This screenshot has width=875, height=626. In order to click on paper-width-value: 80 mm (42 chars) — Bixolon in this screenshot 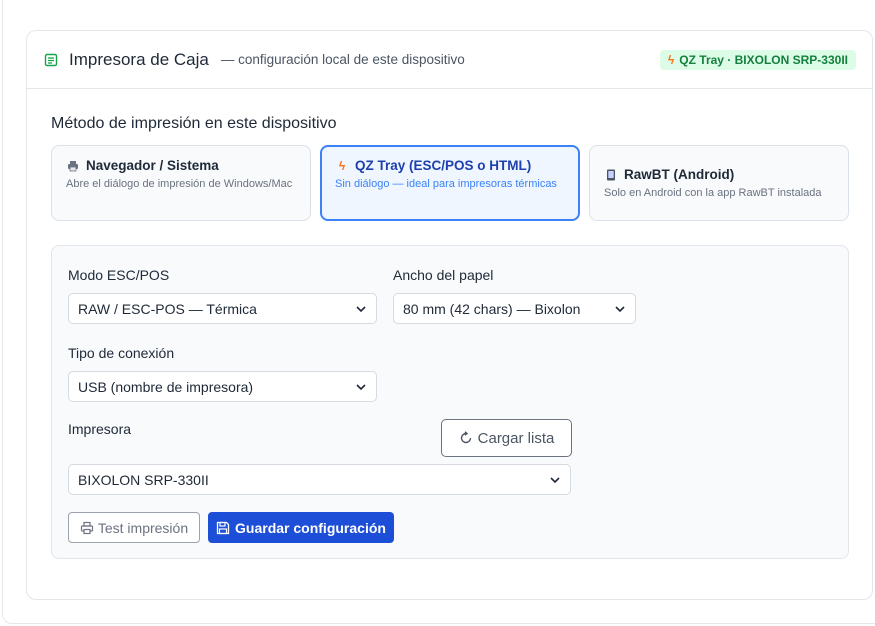, I will do `click(492, 308)`.